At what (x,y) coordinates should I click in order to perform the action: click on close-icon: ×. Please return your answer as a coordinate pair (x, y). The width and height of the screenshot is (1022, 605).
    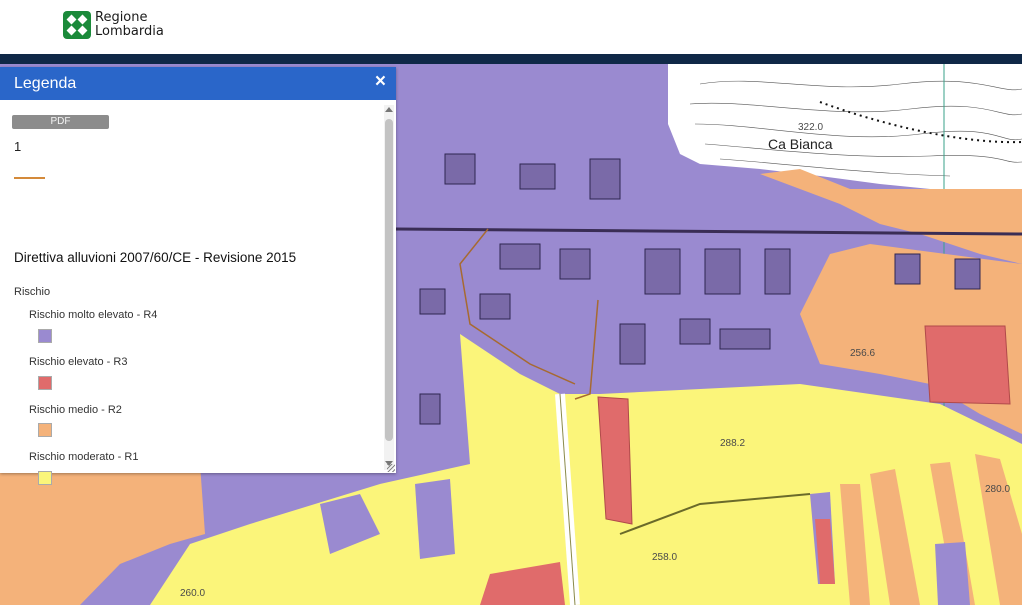
    Looking at the image, I should click on (380, 82).